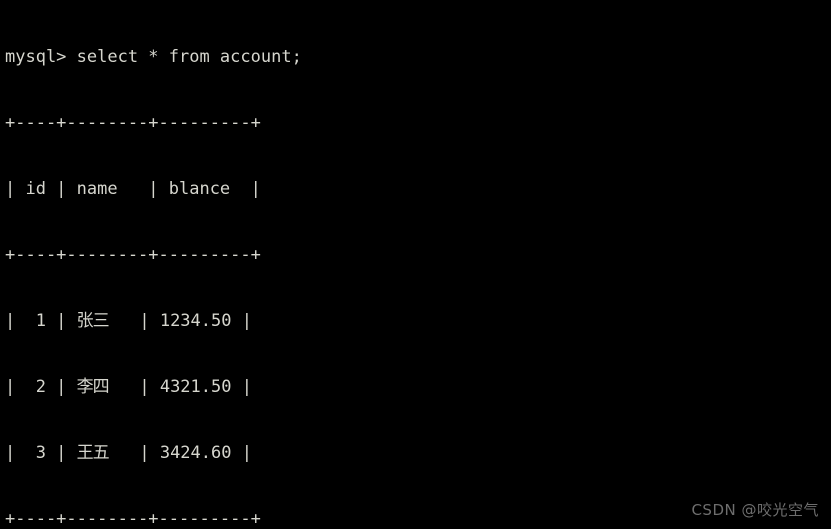 The height and width of the screenshot is (529, 831). Describe the element at coordinates (128, 321) in the screenshot. I see `terminal-line: | 1 | 张三 | 1234.50 |` at that location.